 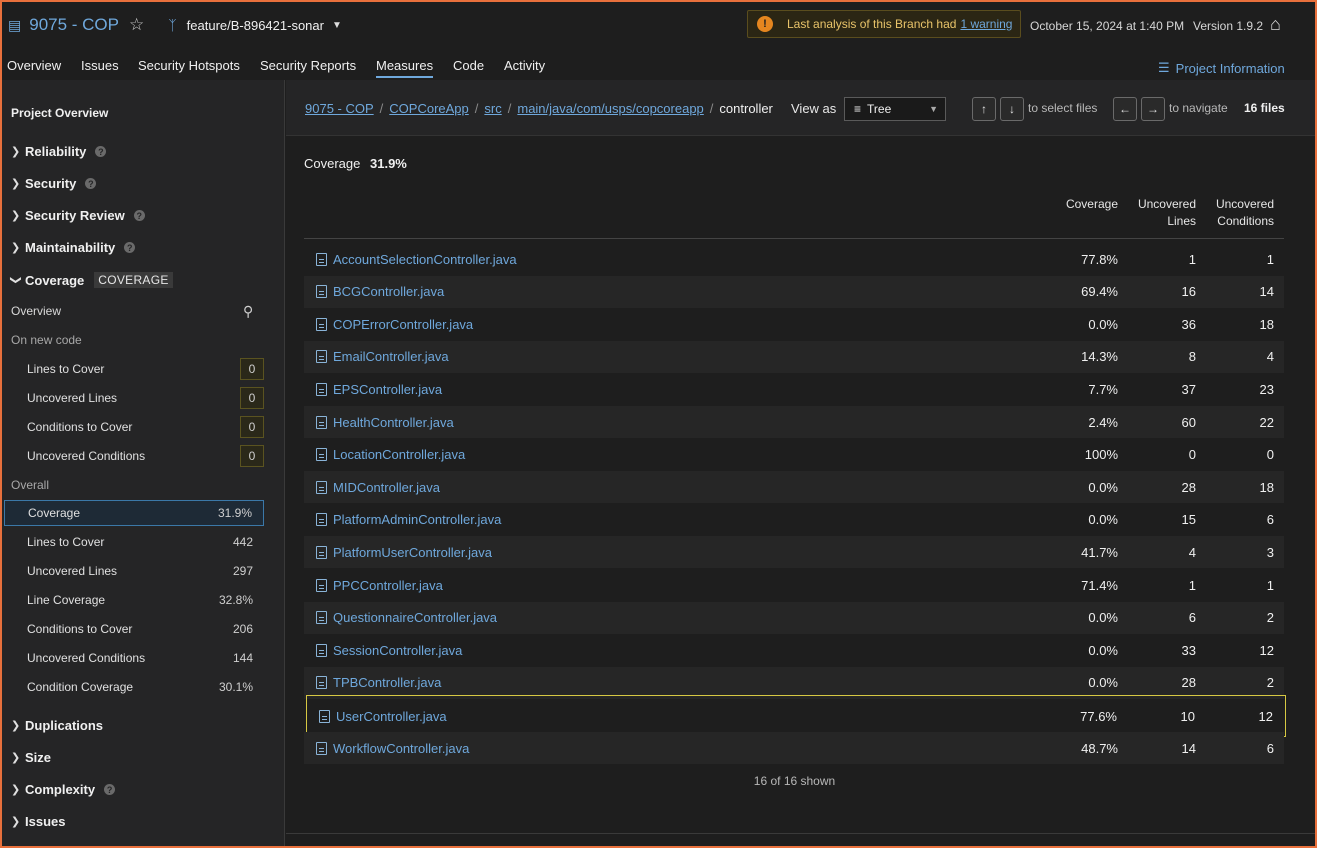 What do you see at coordinates (393, 422) in the screenshot?
I see `file-name-link: HealthController.java` at bounding box center [393, 422].